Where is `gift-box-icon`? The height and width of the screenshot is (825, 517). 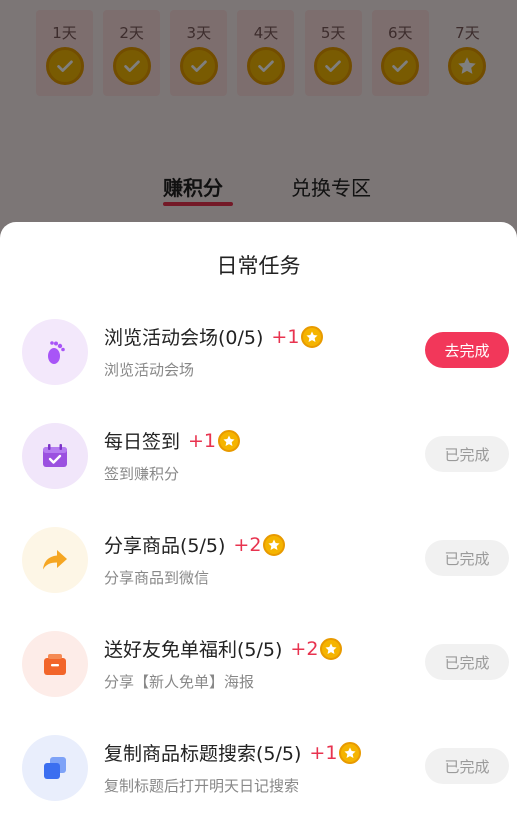 gift-box-icon is located at coordinates (55, 664).